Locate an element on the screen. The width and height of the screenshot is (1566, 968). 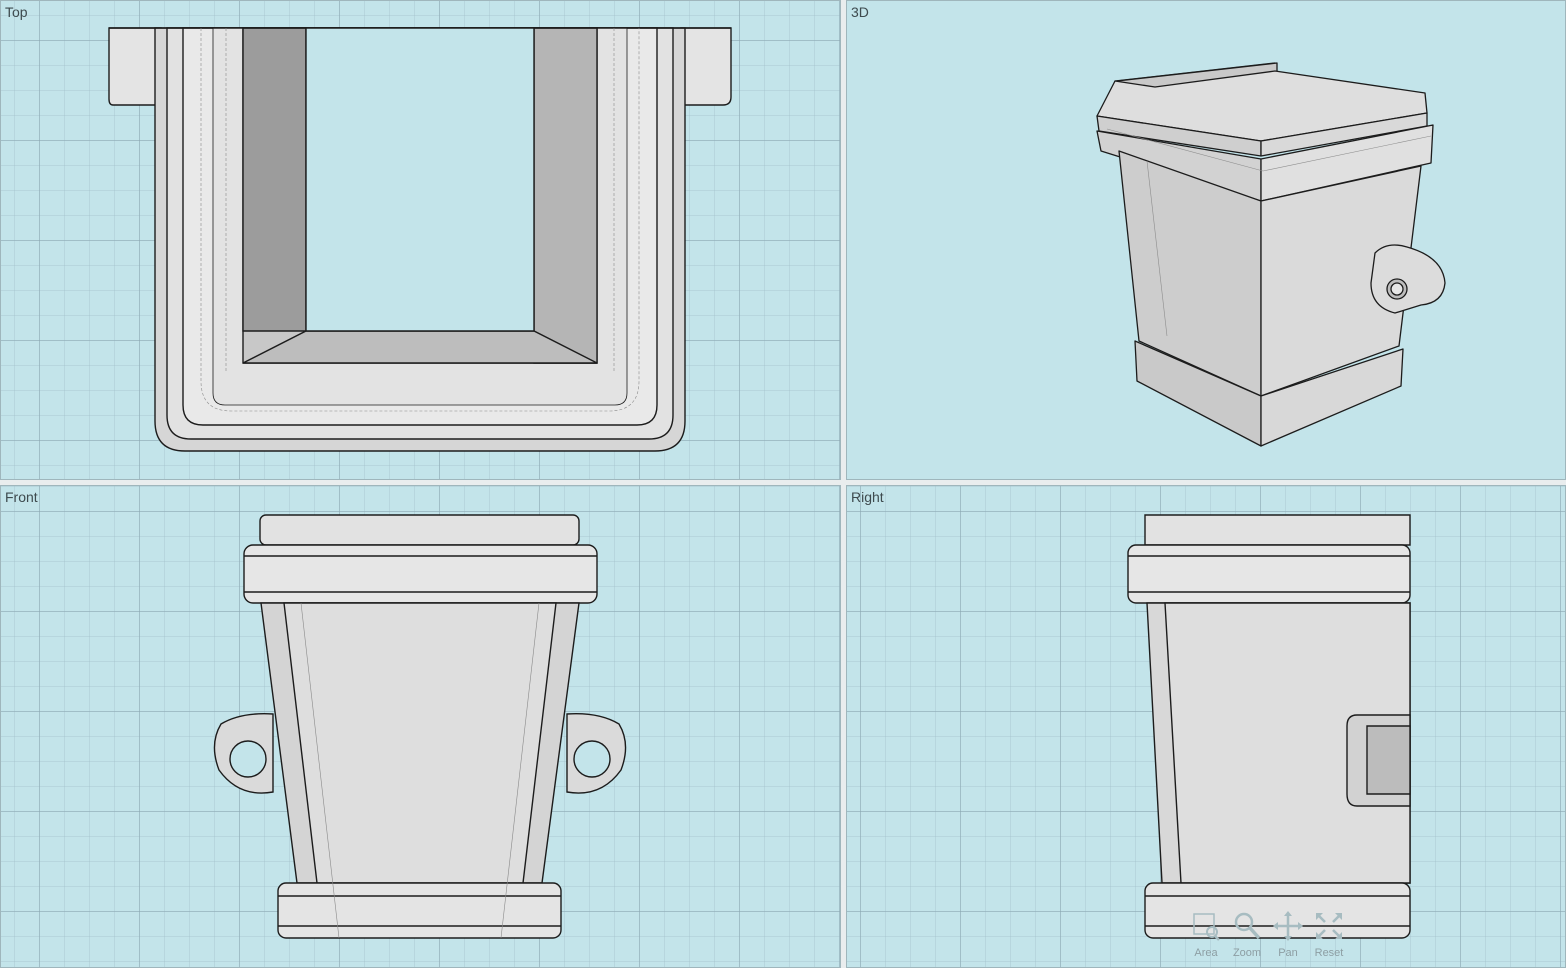
area-zoom-icon is located at coordinates (1206, 927).